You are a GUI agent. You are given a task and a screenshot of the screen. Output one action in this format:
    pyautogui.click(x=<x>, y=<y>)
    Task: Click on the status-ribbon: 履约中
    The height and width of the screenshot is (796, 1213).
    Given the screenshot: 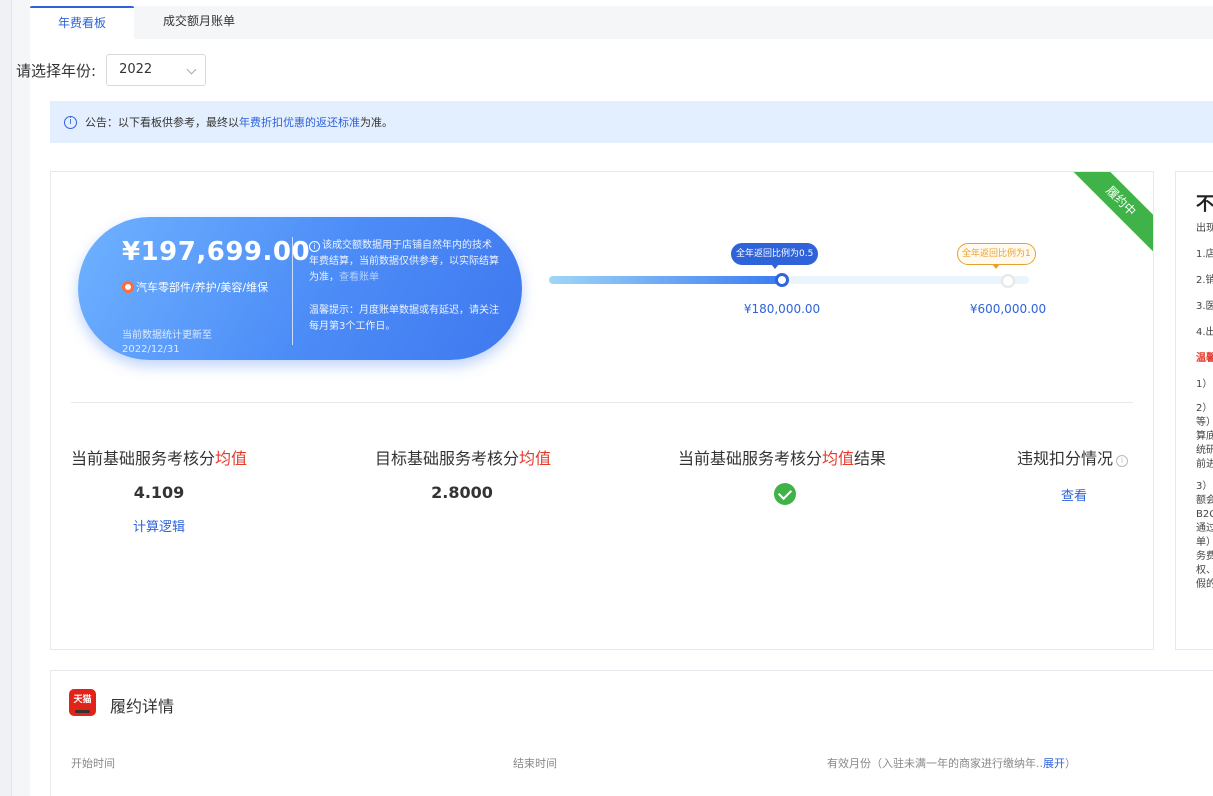 What is the action you would take?
    pyautogui.click(x=1111, y=212)
    